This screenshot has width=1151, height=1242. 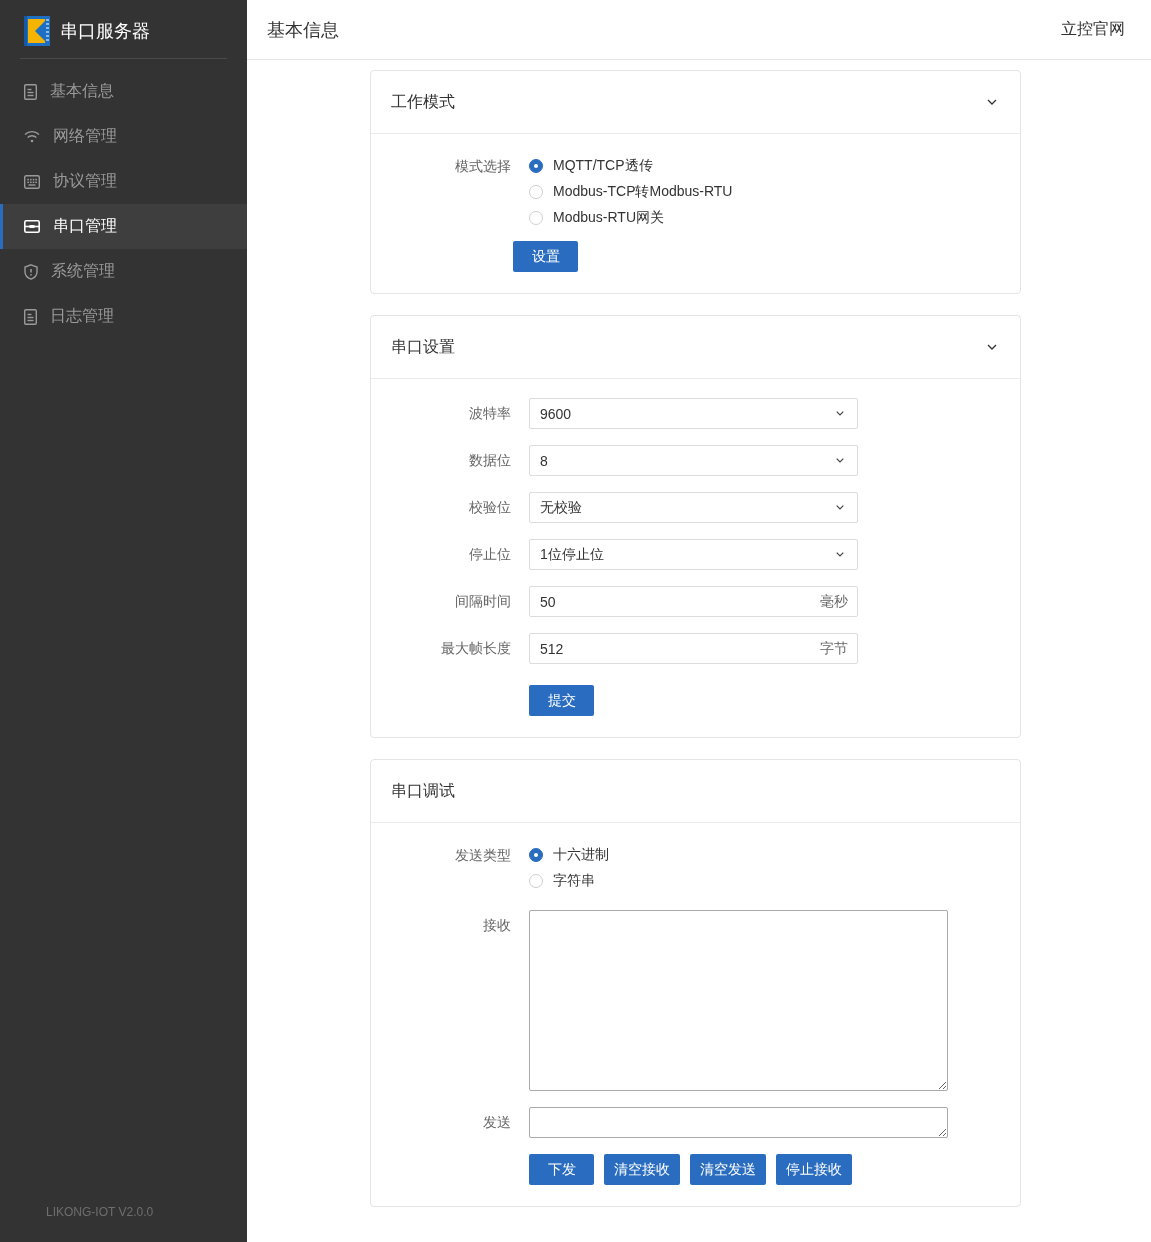 I want to click on field-label: 发送类型, so click(x=482, y=855).